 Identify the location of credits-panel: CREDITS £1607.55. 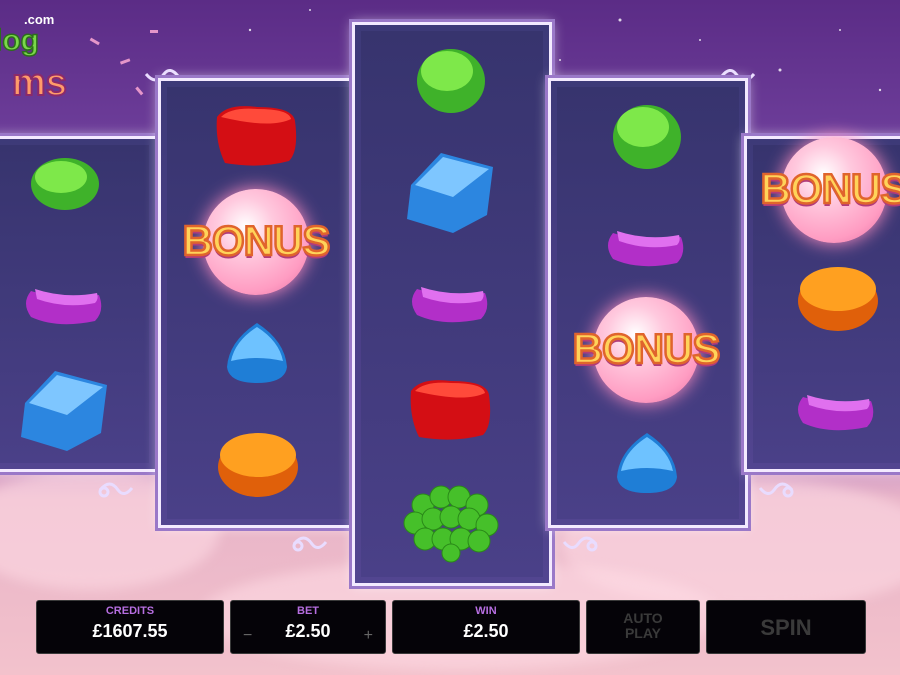
(130, 627).